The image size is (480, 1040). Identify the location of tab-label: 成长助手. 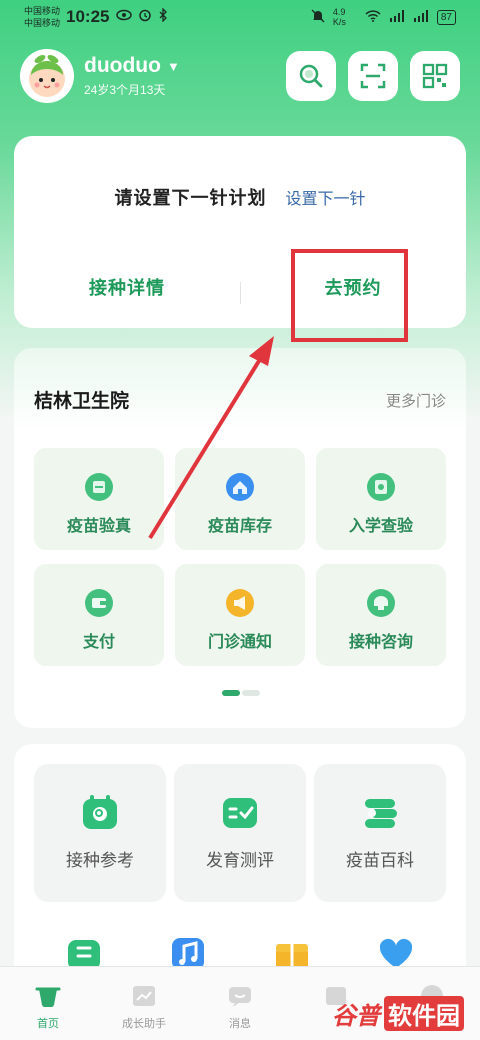
(144, 1024).